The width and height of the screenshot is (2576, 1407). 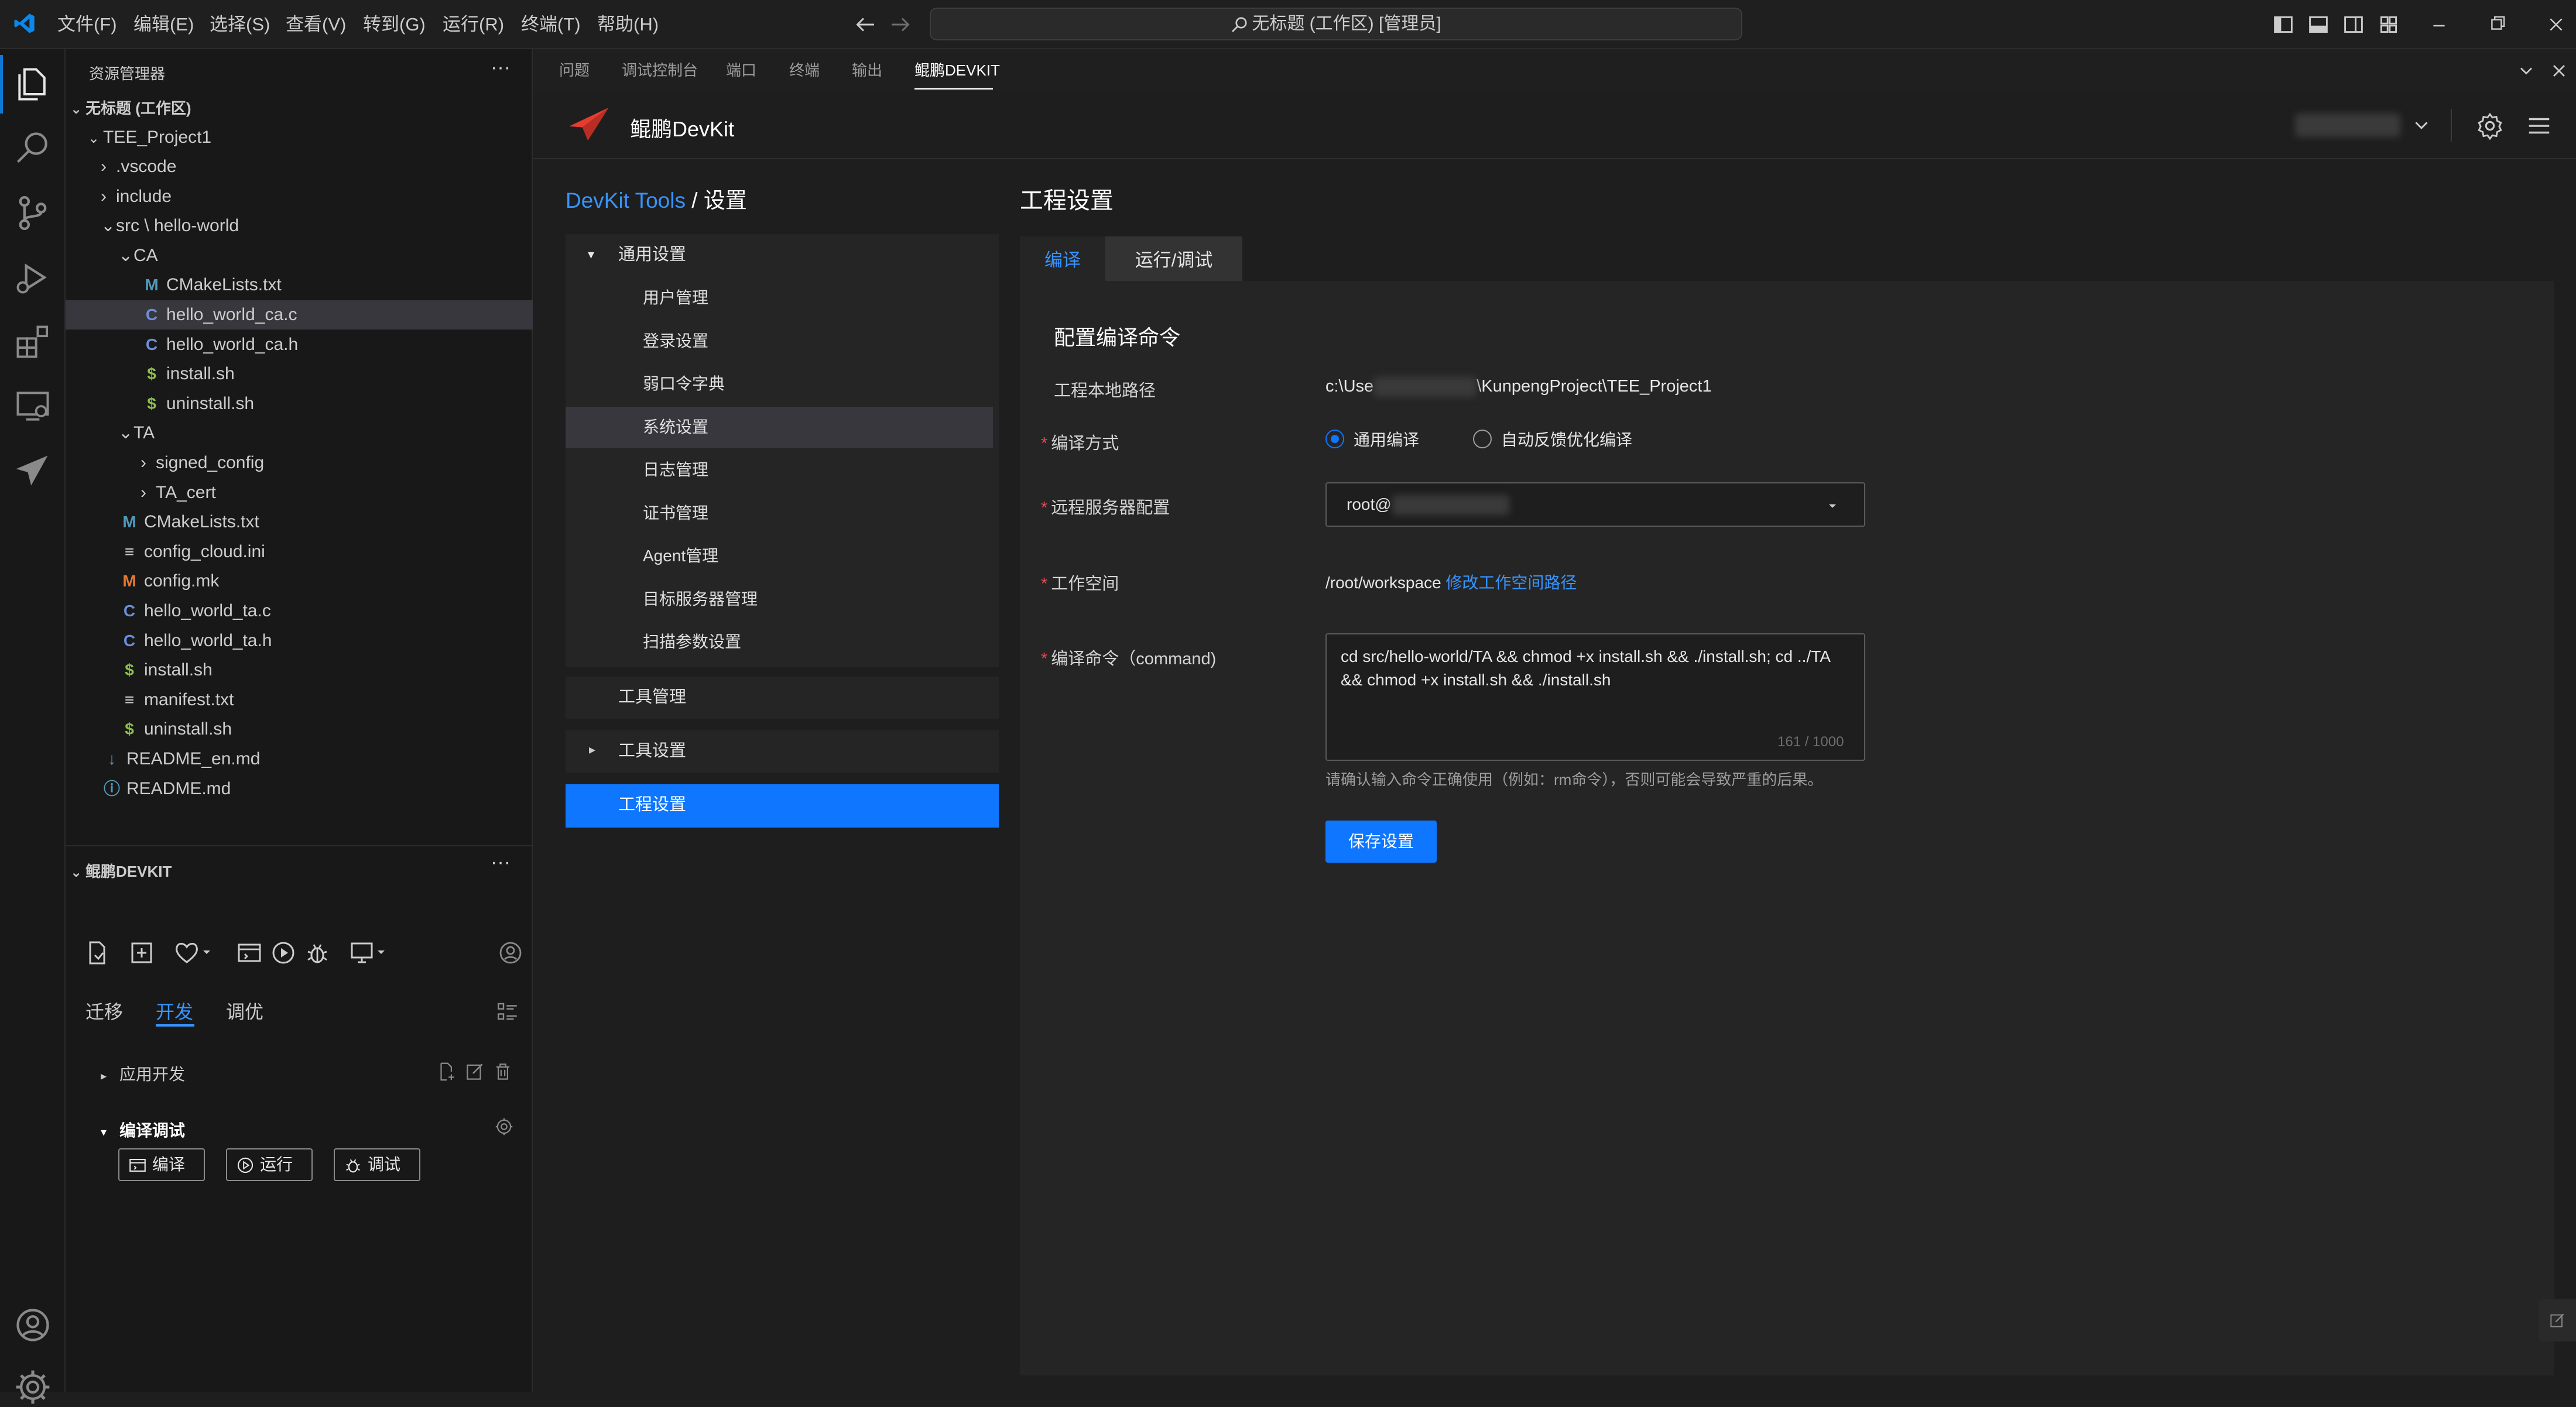 I want to click on new-project-icon, so click(x=97, y=953).